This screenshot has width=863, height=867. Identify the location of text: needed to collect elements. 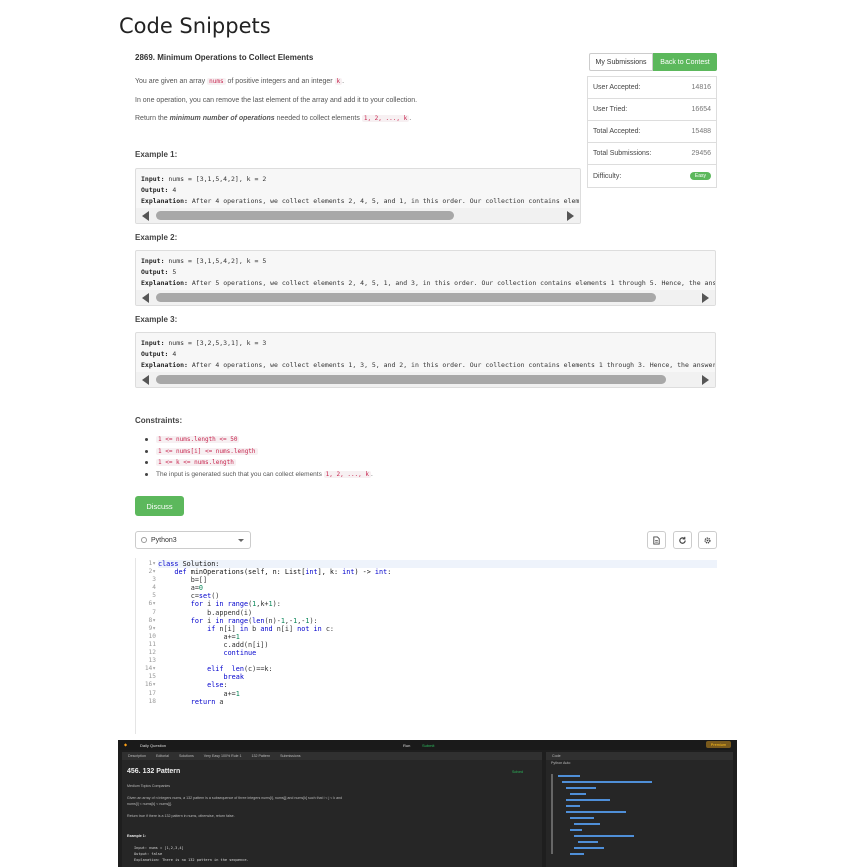
(318, 118).